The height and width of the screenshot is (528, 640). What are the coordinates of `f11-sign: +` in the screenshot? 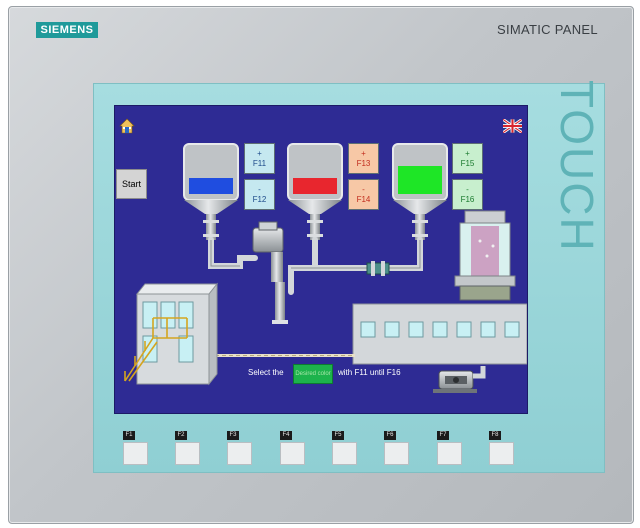 It's located at (259, 153).